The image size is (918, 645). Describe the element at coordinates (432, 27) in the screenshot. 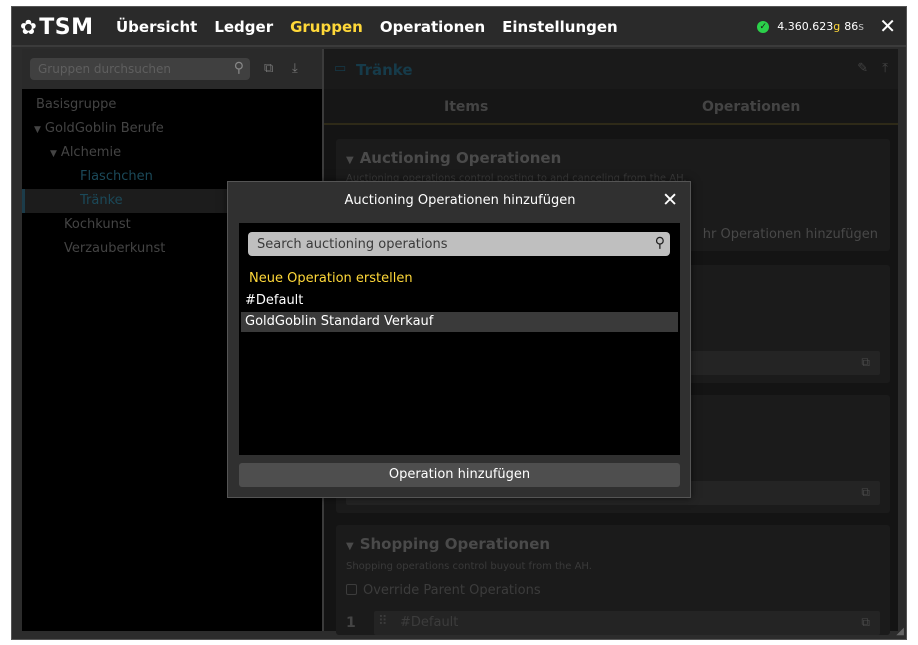

I see `nav-operationen: Operationen` at that location.